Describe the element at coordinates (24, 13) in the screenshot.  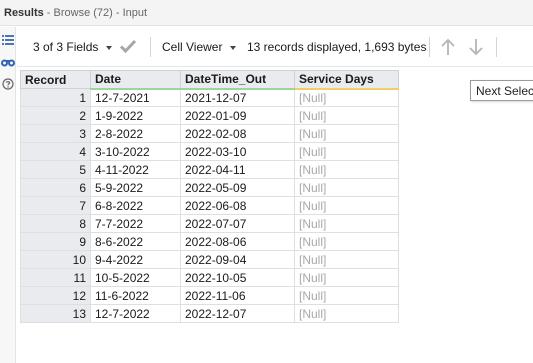
I see `window-title-main: Results` at that location.